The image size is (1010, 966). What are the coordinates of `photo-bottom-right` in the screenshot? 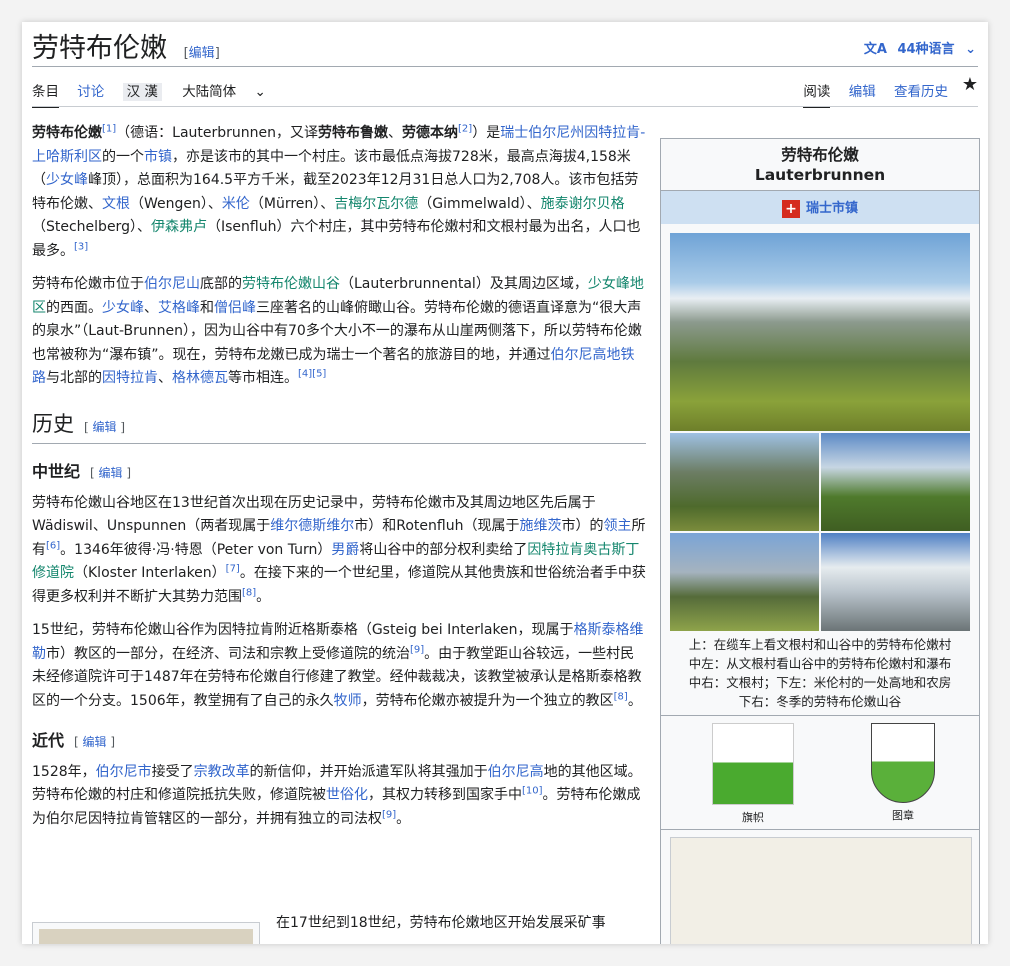 It's located at (895, 582).